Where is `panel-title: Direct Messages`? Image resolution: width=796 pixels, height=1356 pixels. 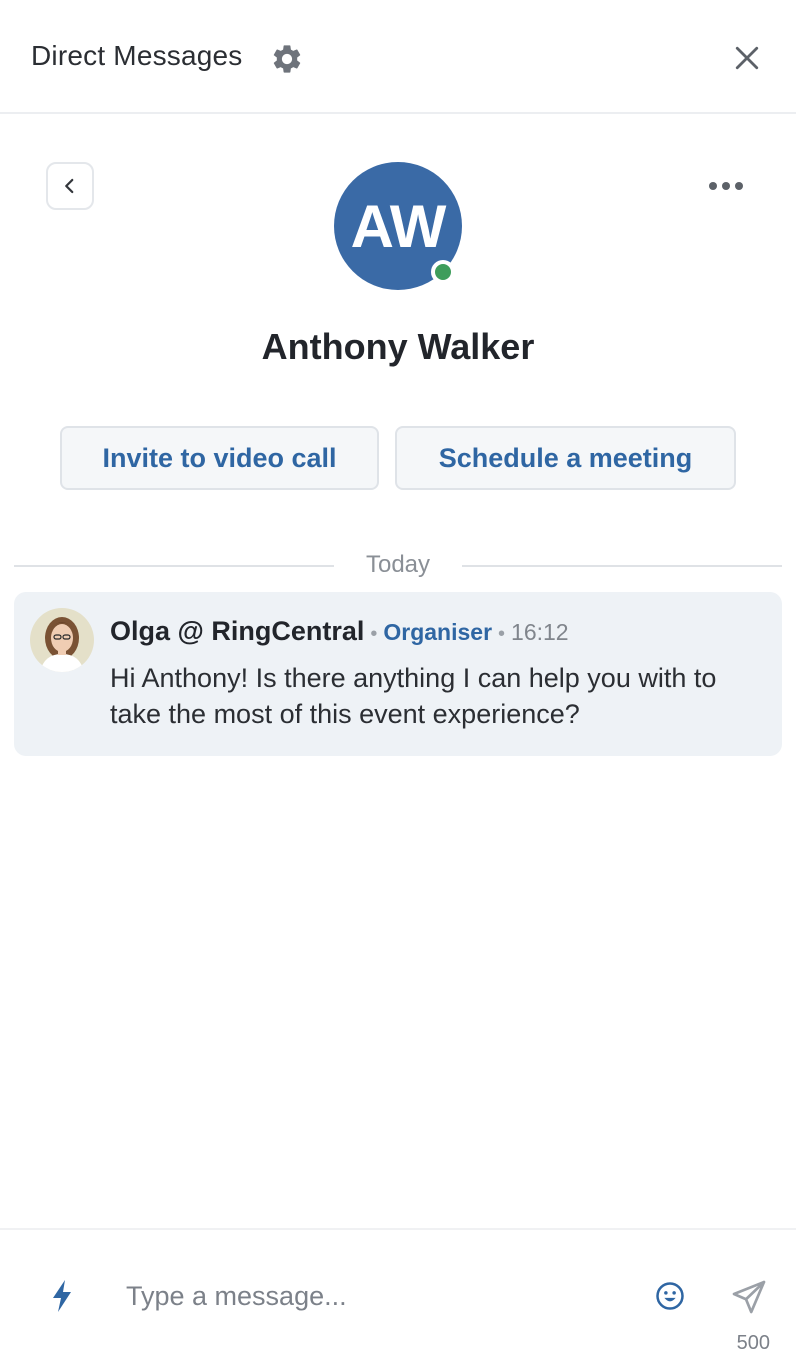
panel-title: Direct Messages is located at coordinates (137, 55).